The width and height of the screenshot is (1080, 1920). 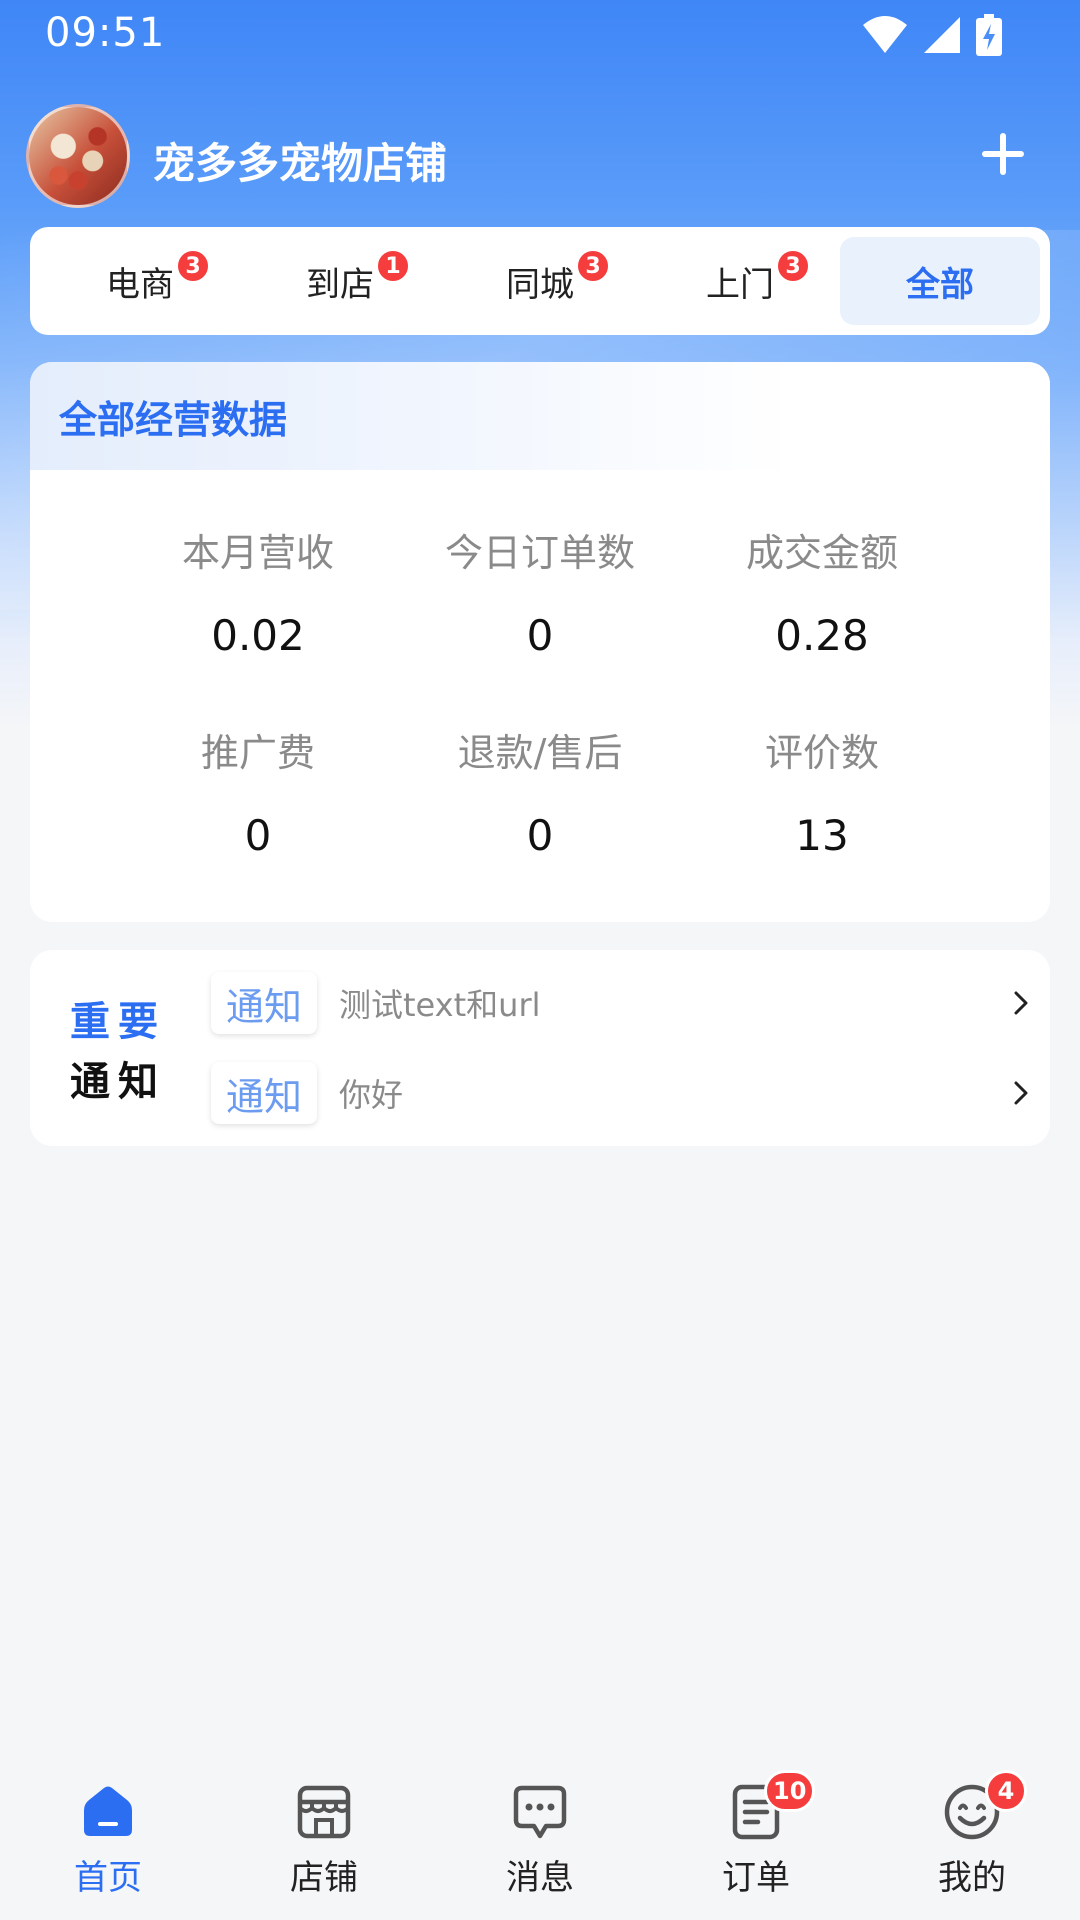 I want to click on bottom-navigation: 首页 店铺 消息 订单 10 我的 4, so click(x=540, y=1830).